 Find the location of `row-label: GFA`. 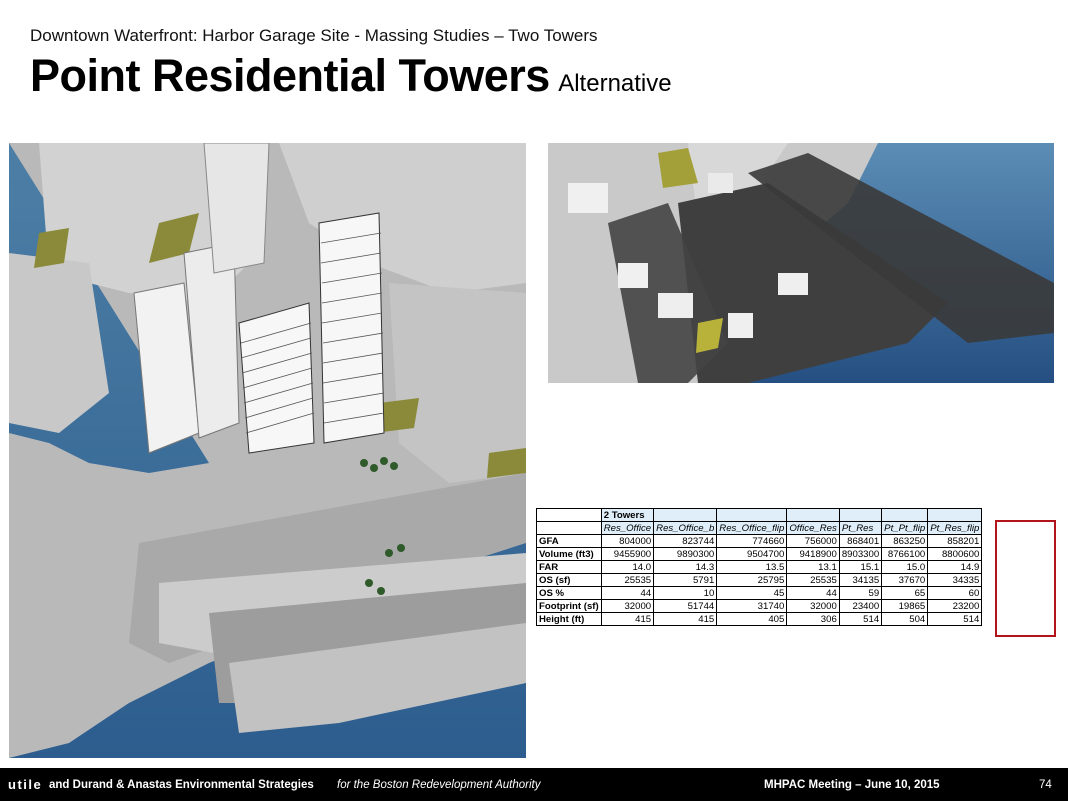

row-label: GFA is located at coordinates (569, 541).